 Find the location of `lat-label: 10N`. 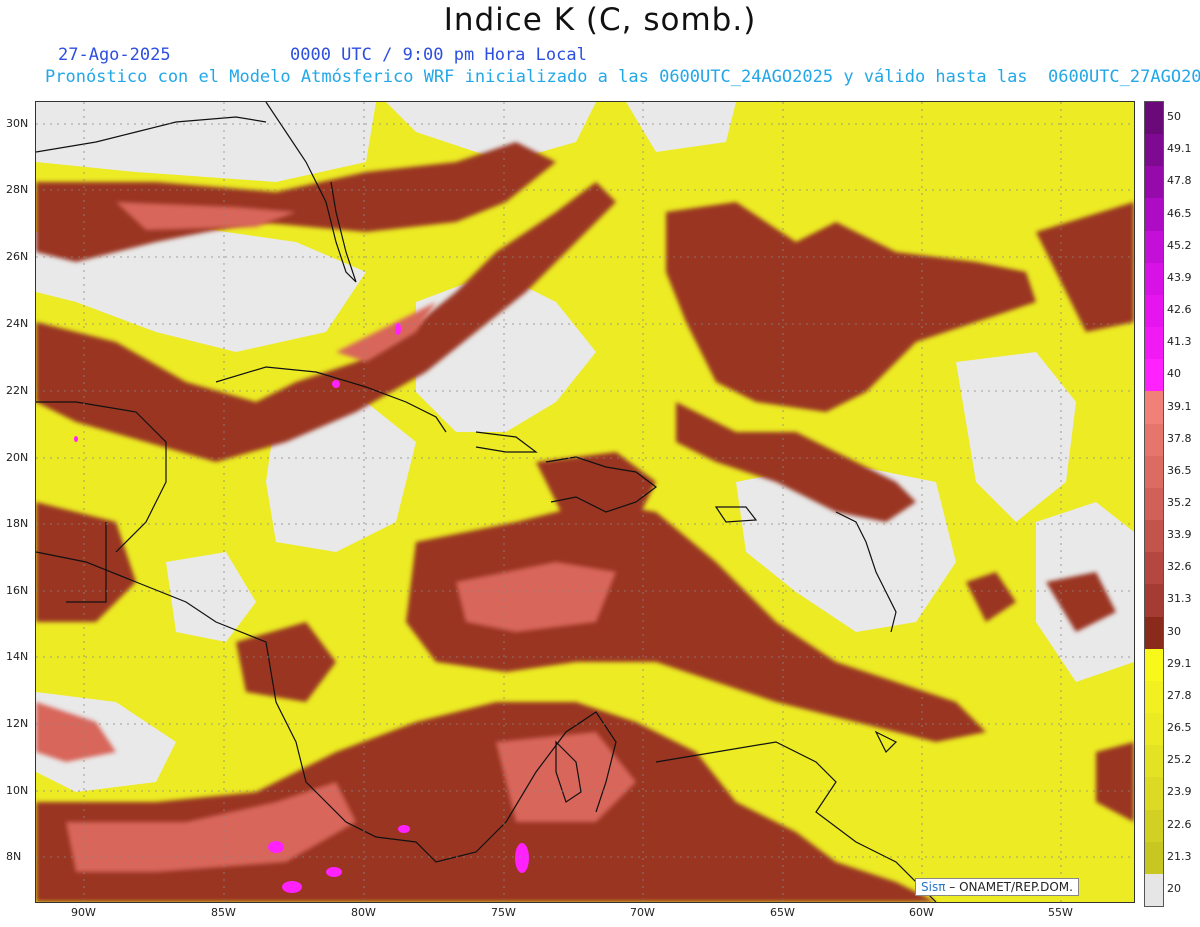

lat-label: 10N is located at coordinates (17, 790).